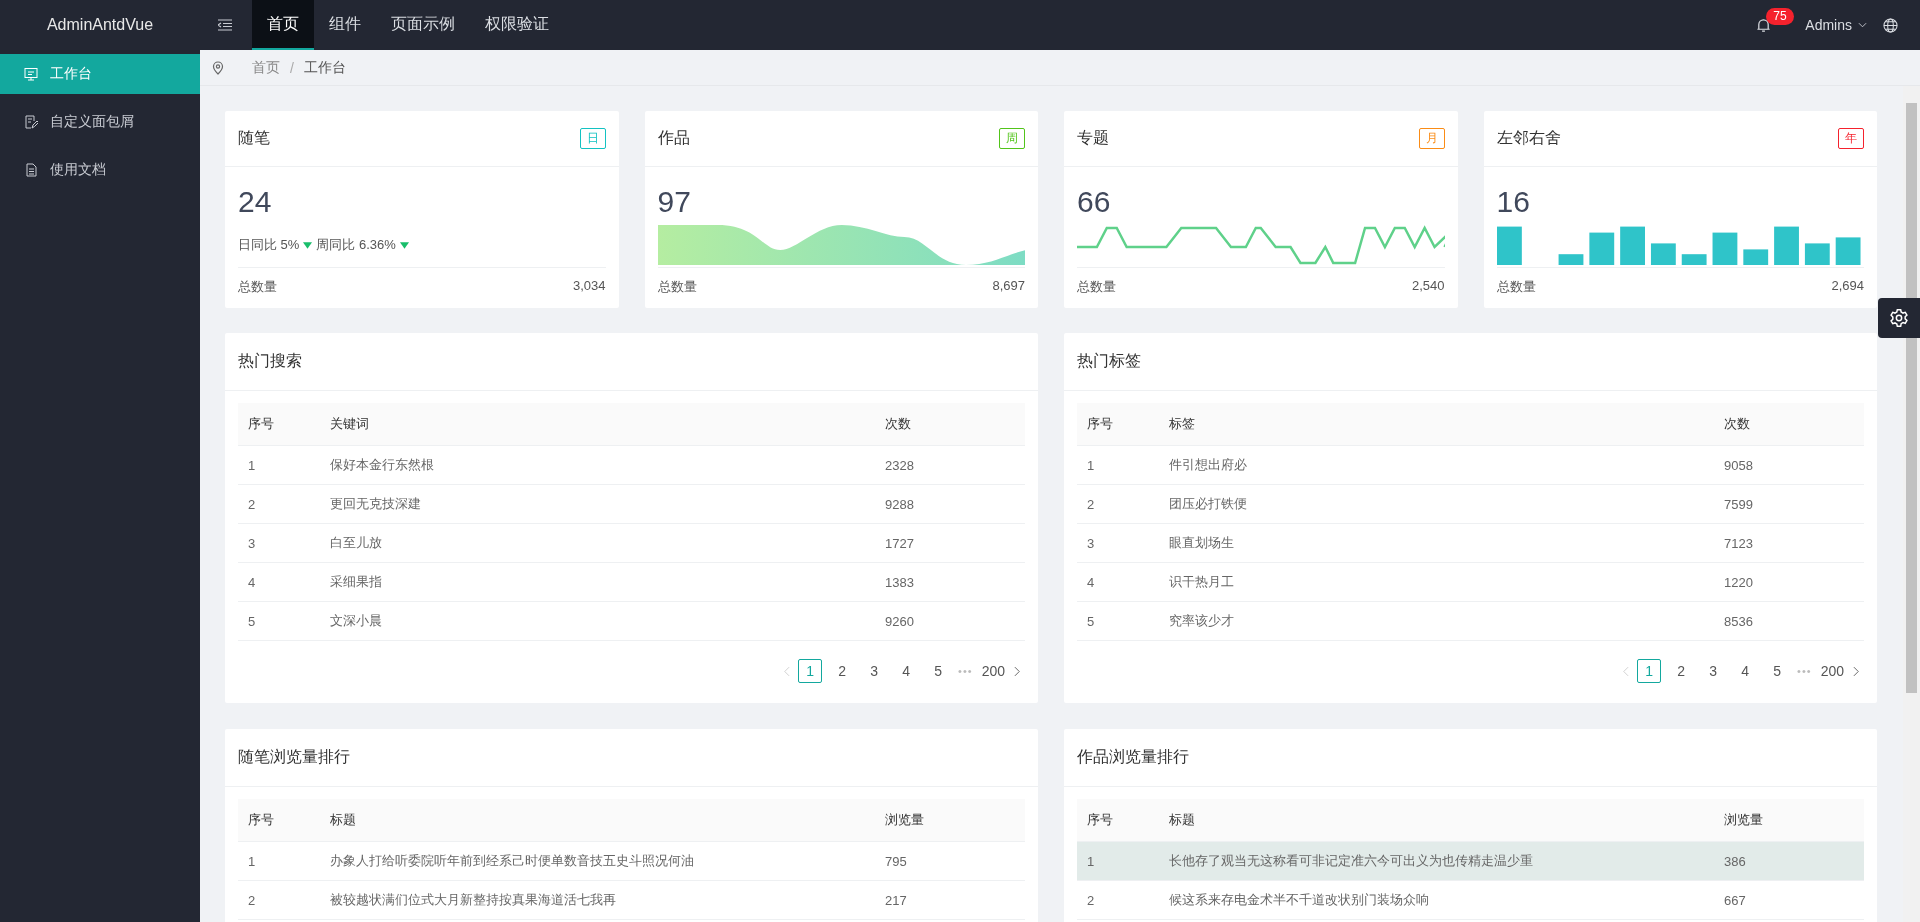 This screenshot has width=1920, height=922. What do you see at coordinates (1862, 25) in the screenshot?
I see `caret-icon` at bounding box center [1862, 25].